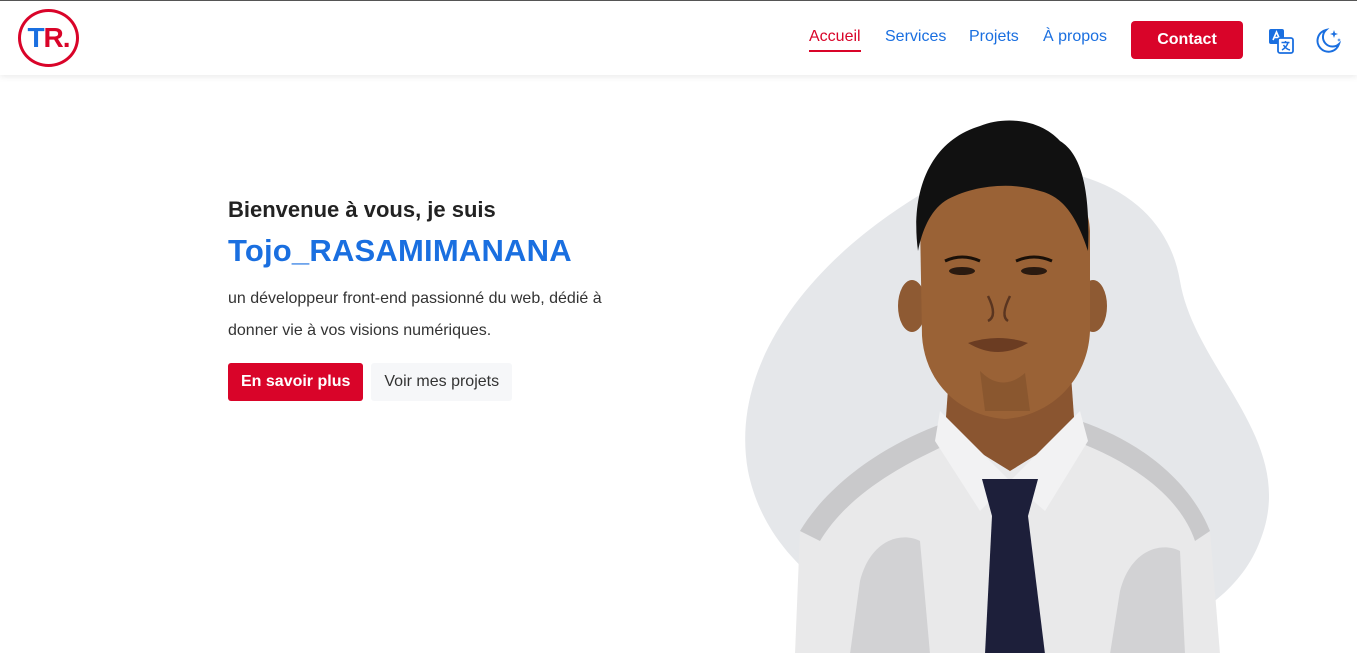 Image resolution: width=1357 pixels, height=653 pixels. I want to click on hero-greeting: Bienvenue à vous, je suis, so click(362, 209).